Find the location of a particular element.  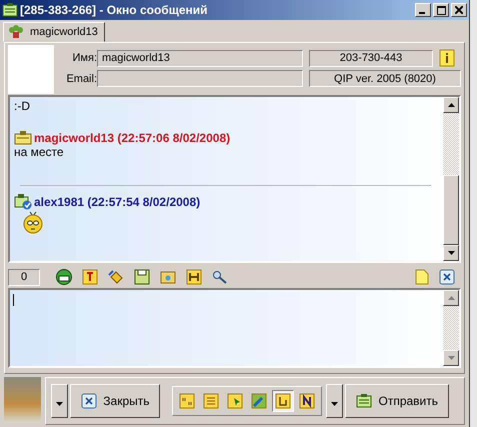

close-chat-button: Закрыть is located at coordinates (115, 401).